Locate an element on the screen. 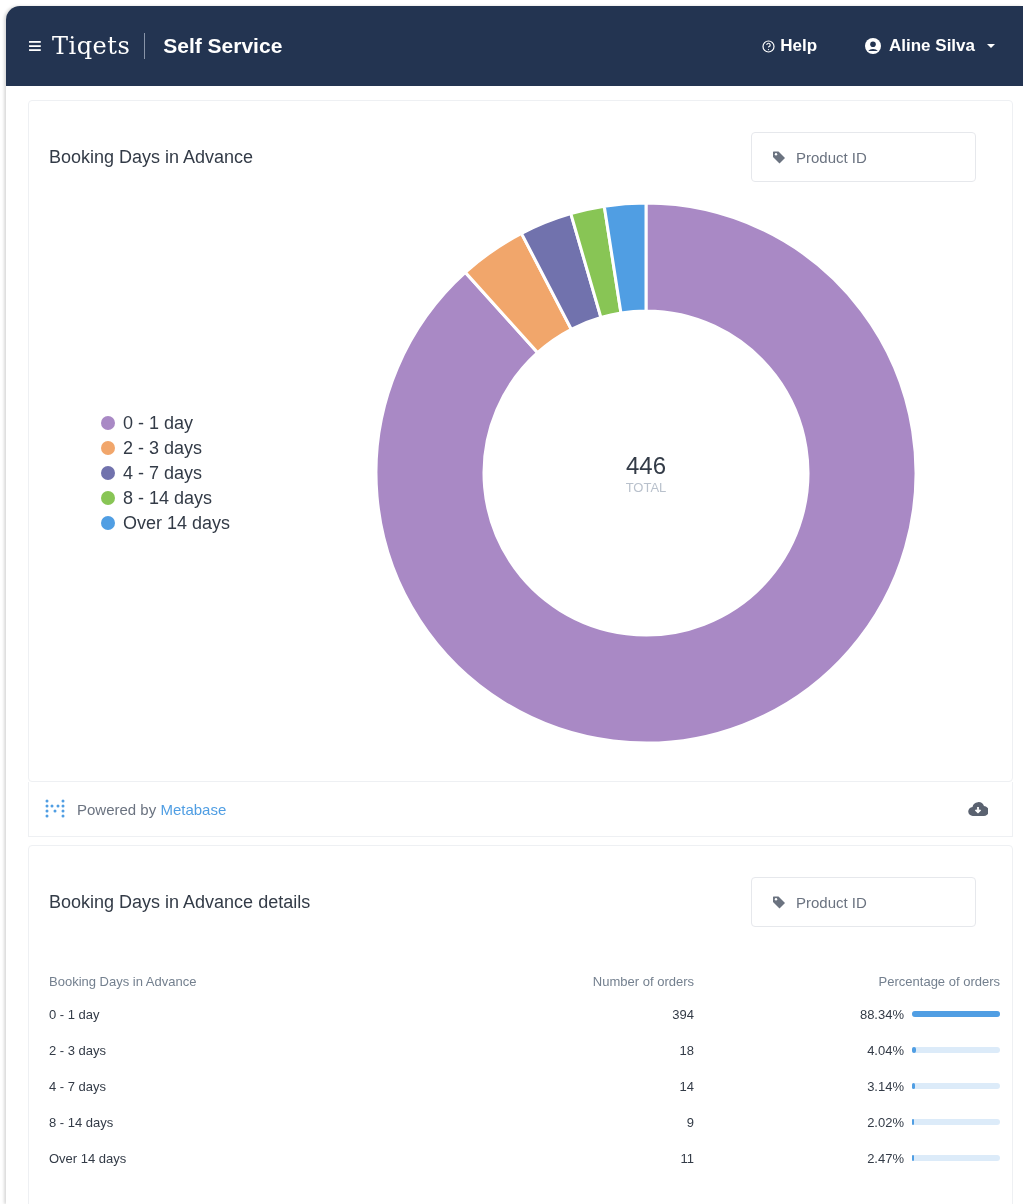  legend-label: 0 - 1 day is located at coordinates (158, 423).